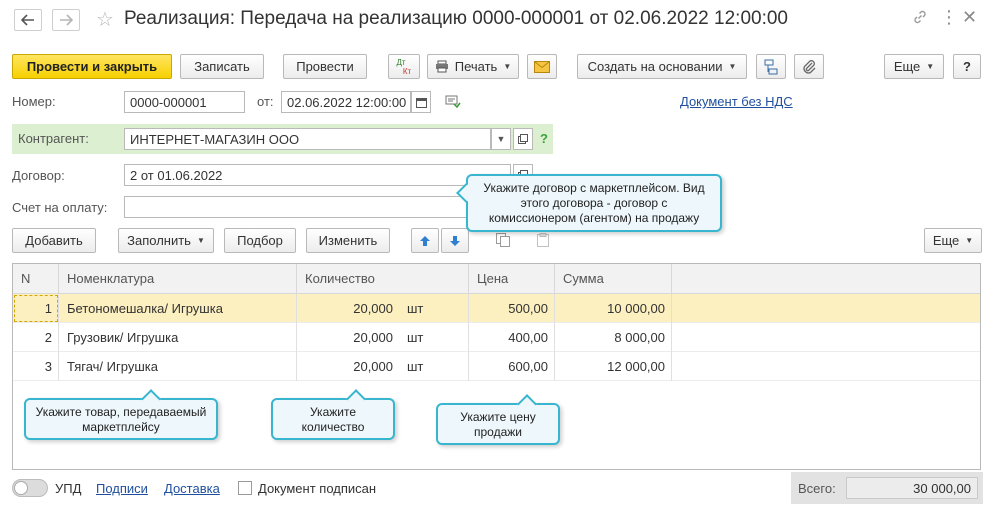 Image resolution: width=989 pixels, height=518 pixels. Describe the element at coordinates (260, 240) in the screenshot. I see `pick-button: Подбор` at that location.